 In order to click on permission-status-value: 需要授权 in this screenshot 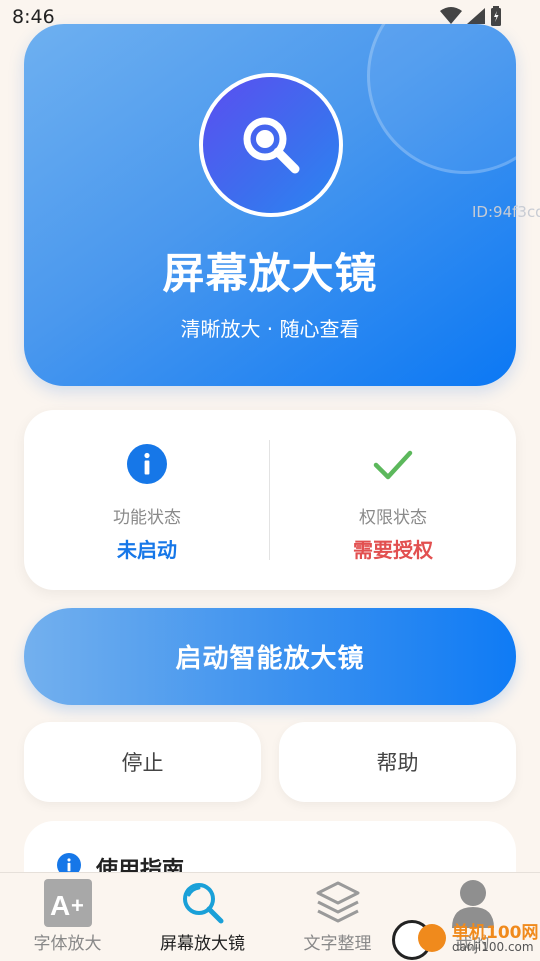, I will do `click(393, 550)`.